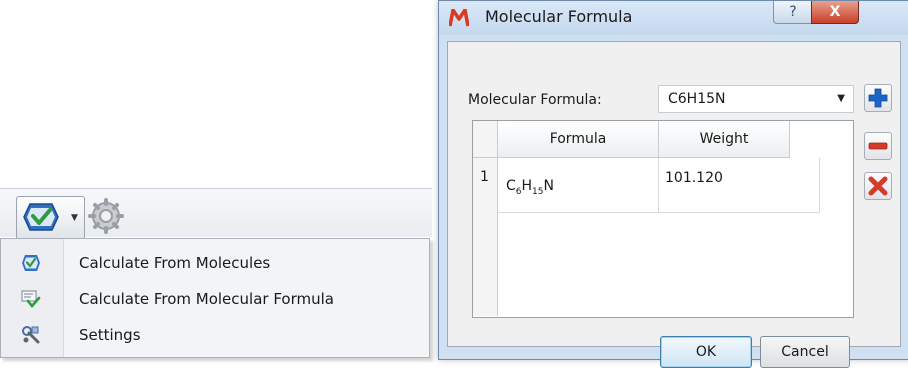  What do you see at coordinates (805, 352) in the screenshot?
I see `cancel-button: Cancel` at bounding box center [805, 352].